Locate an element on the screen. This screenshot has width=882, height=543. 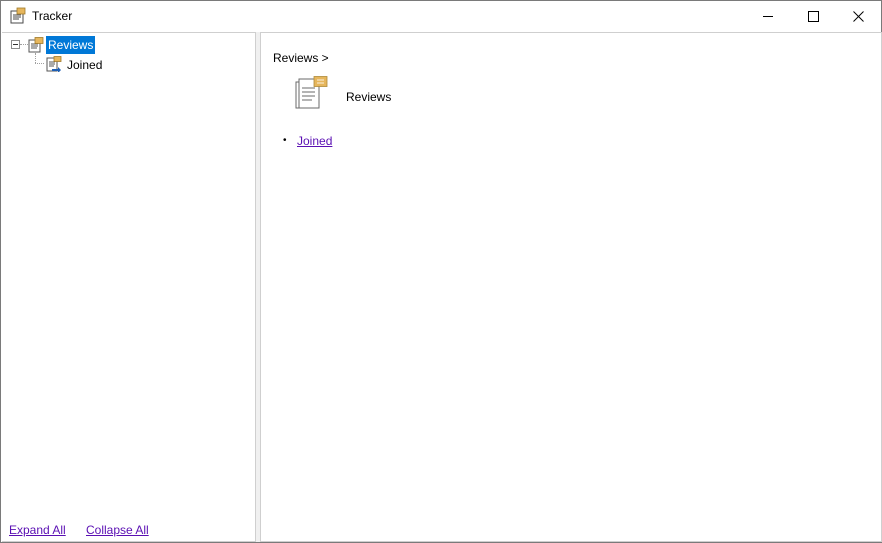
tree-view: Reviews Joined is located at coordinates (128, 93).